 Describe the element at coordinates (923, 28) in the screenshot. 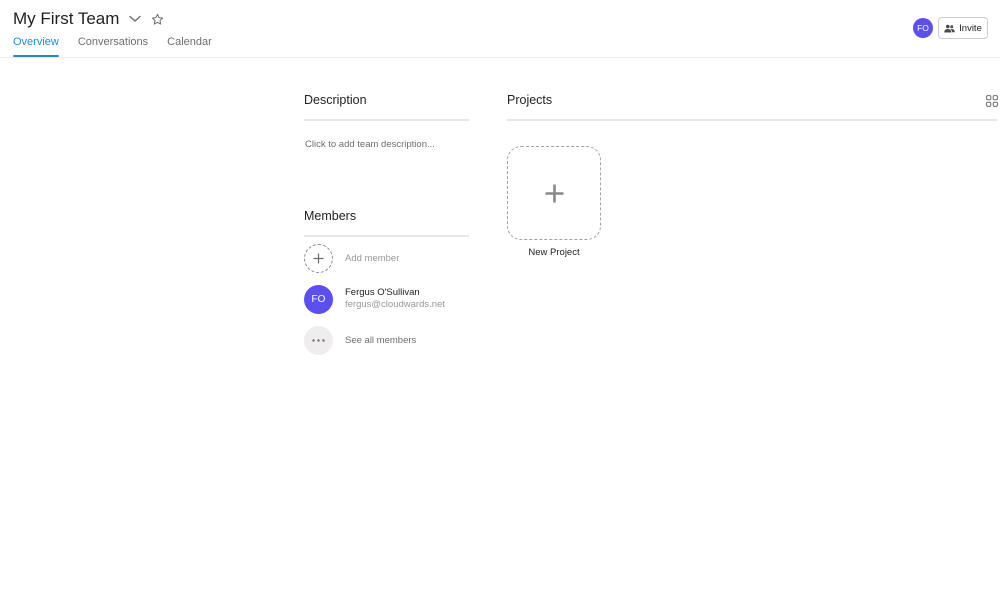

I see `user-avatar: FO` at that location.